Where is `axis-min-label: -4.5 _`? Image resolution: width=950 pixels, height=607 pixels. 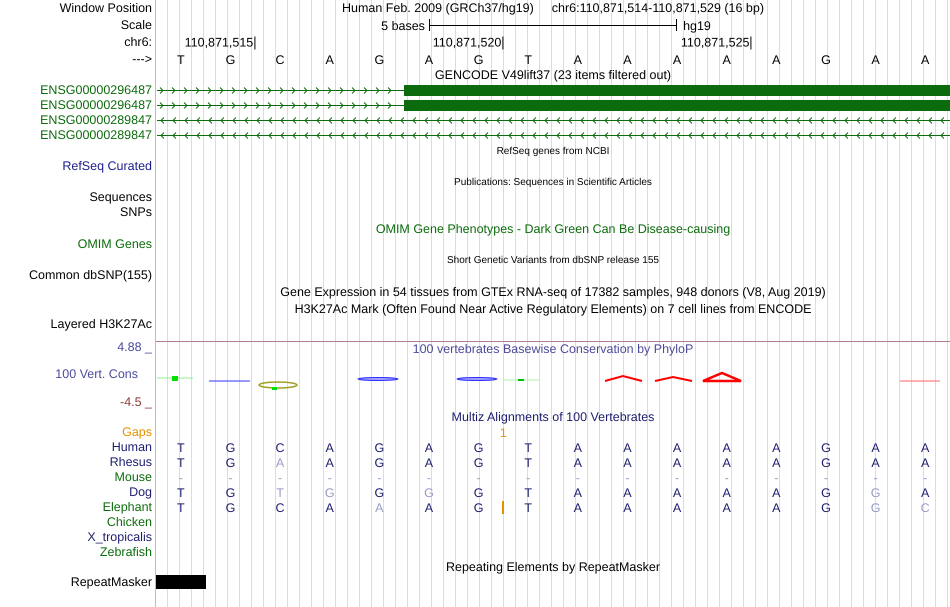 axis-min-label: -4.5 _ is located at coordinates (136, 402).